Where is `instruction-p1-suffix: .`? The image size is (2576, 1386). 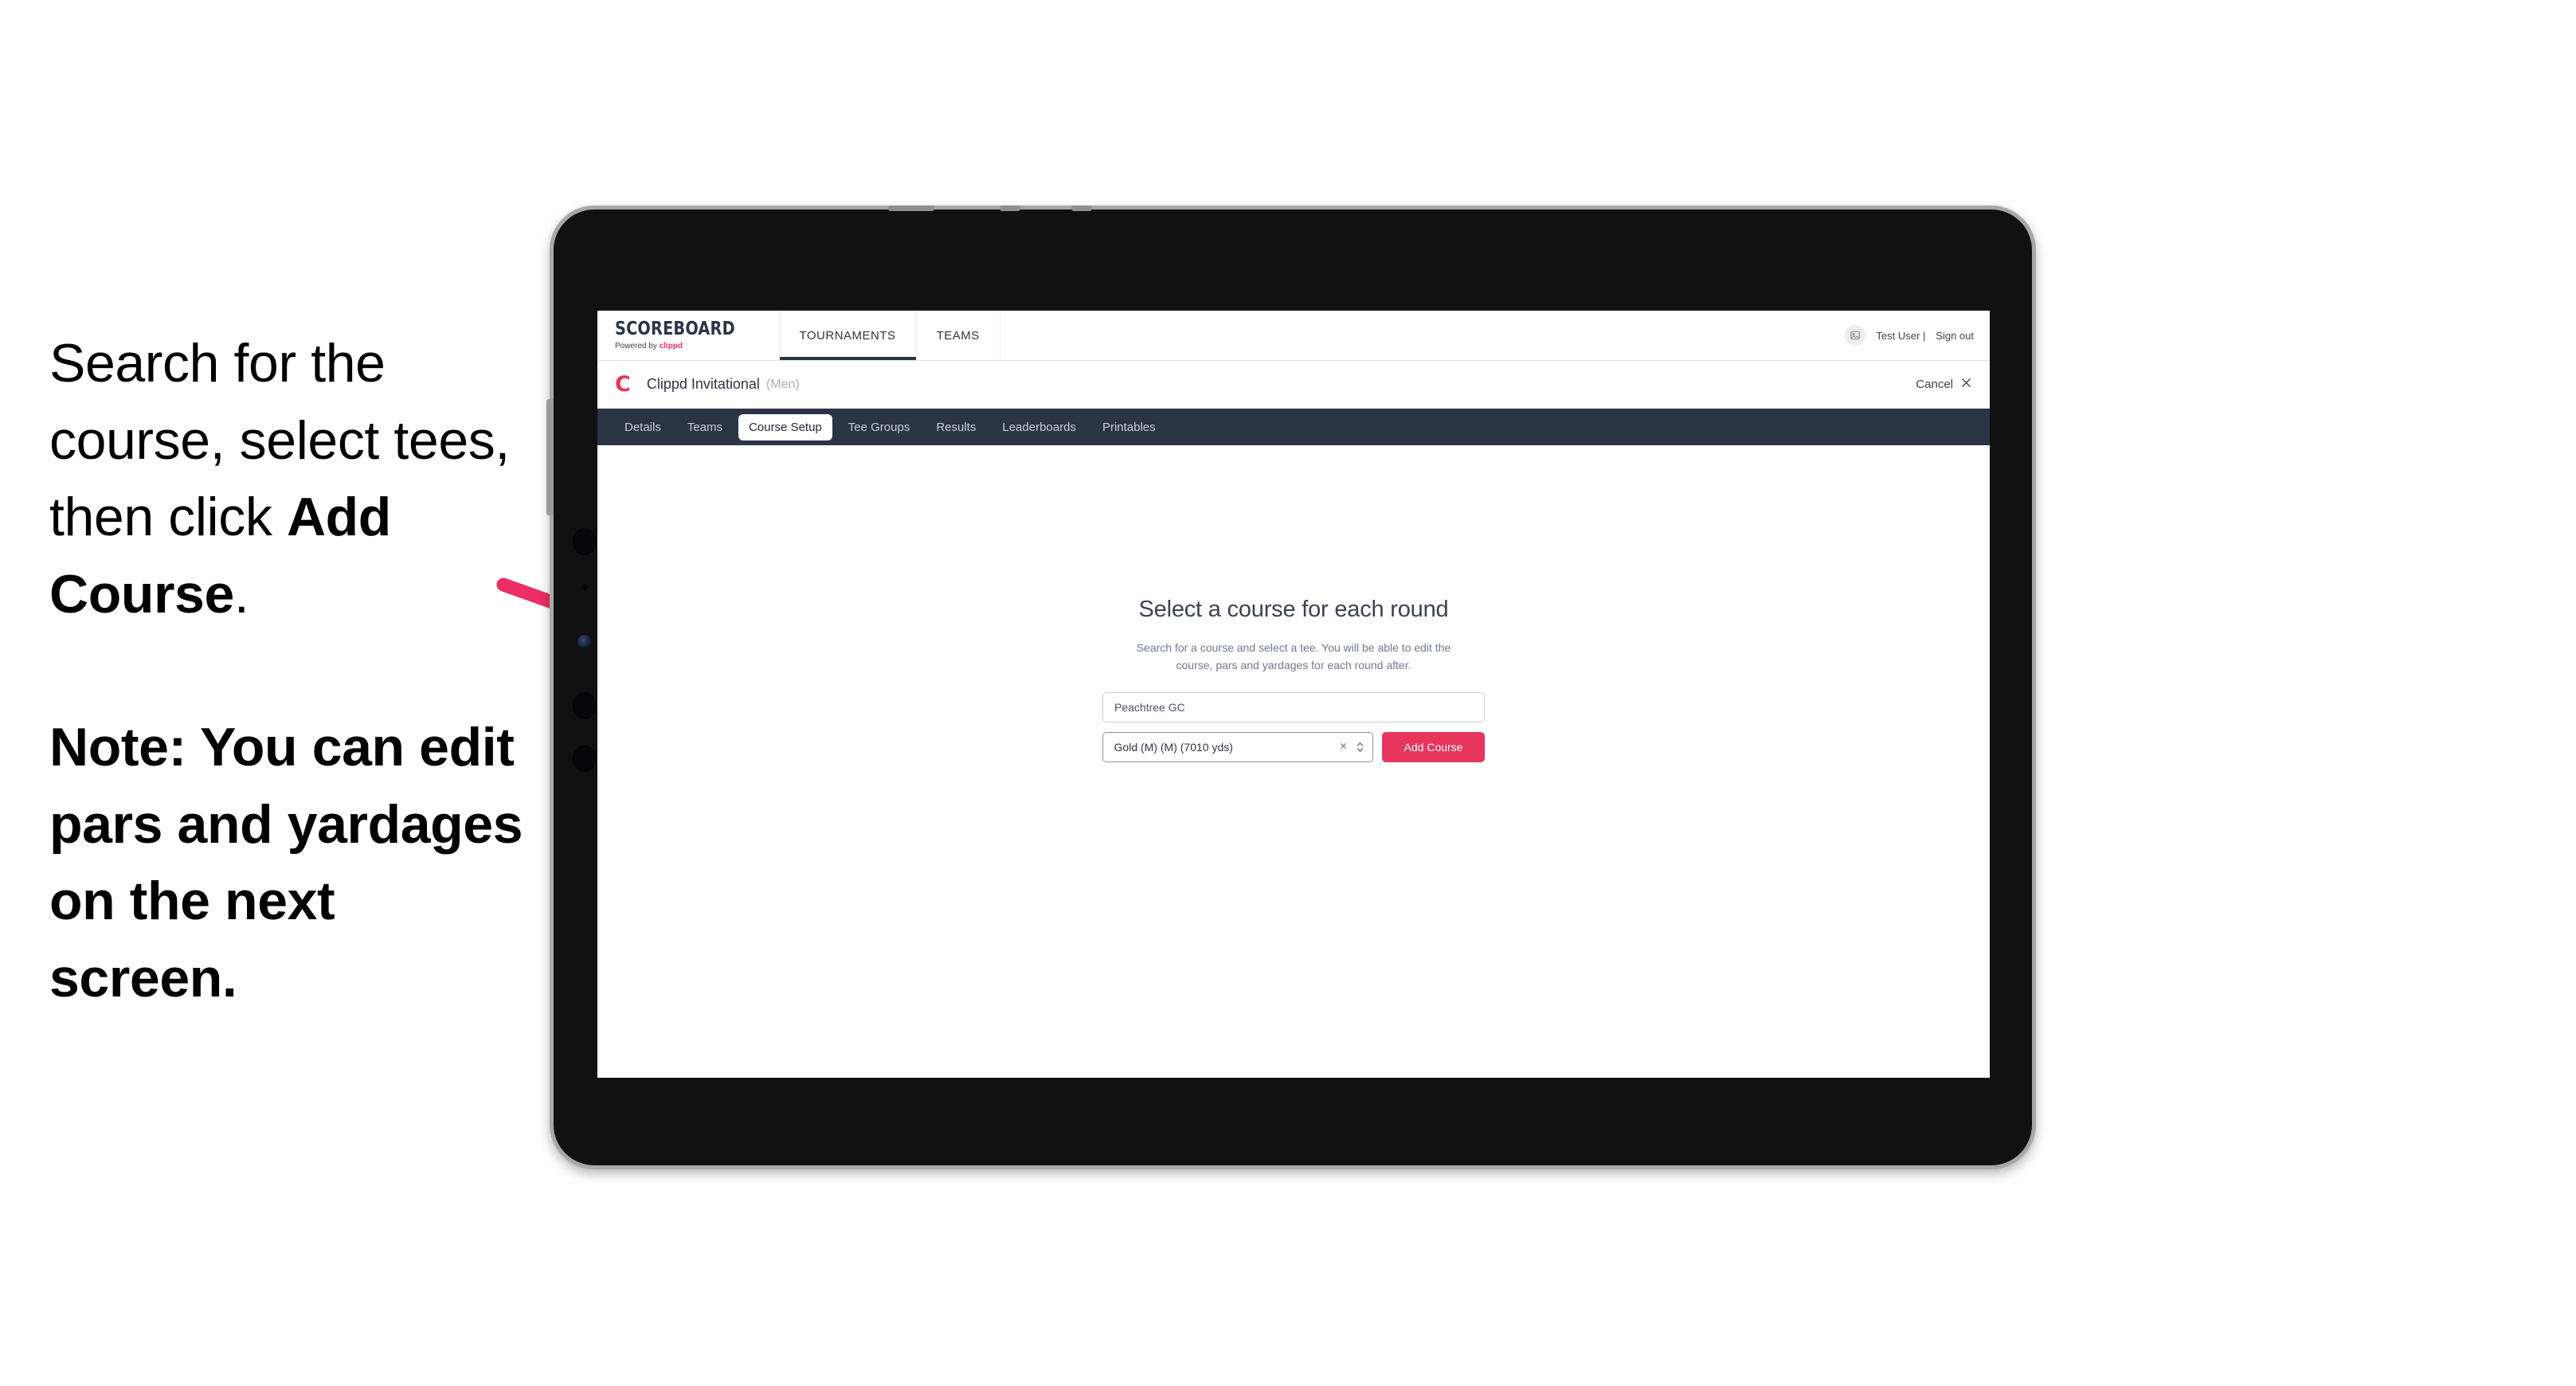
instruction-p1-suffix: . is located at coordinates (241, 593).